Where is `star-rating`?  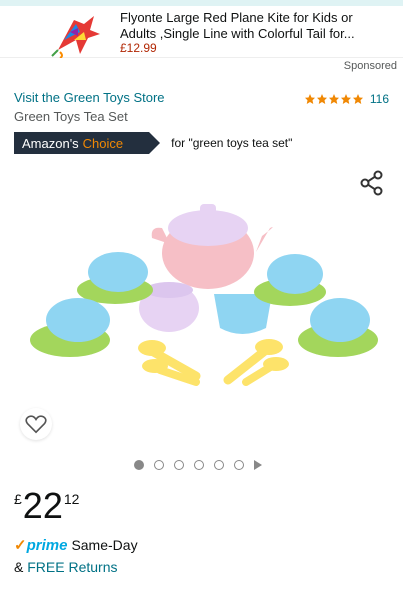 star-rating is located at coordinates (334, 99).